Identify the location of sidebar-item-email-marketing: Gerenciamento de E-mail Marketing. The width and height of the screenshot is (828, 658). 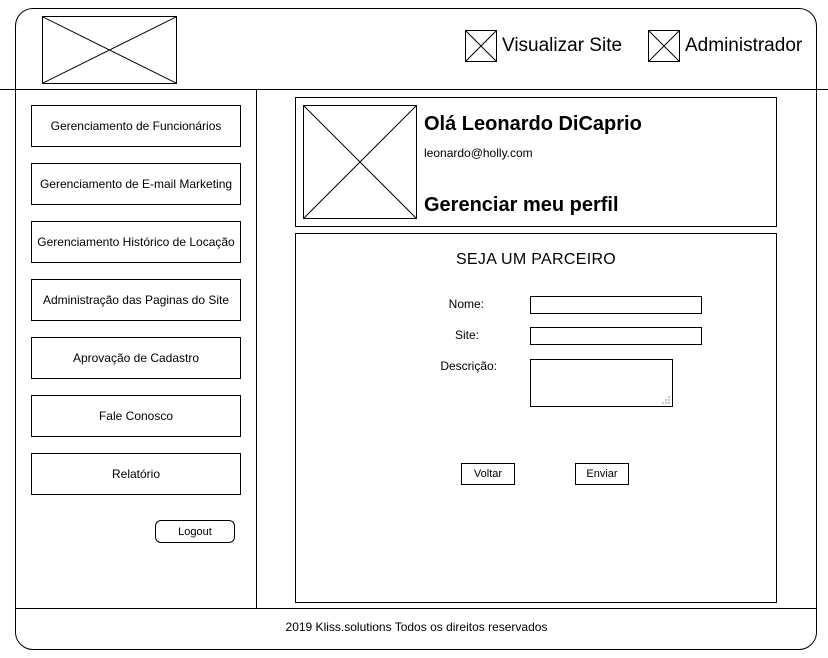
(136, 184).